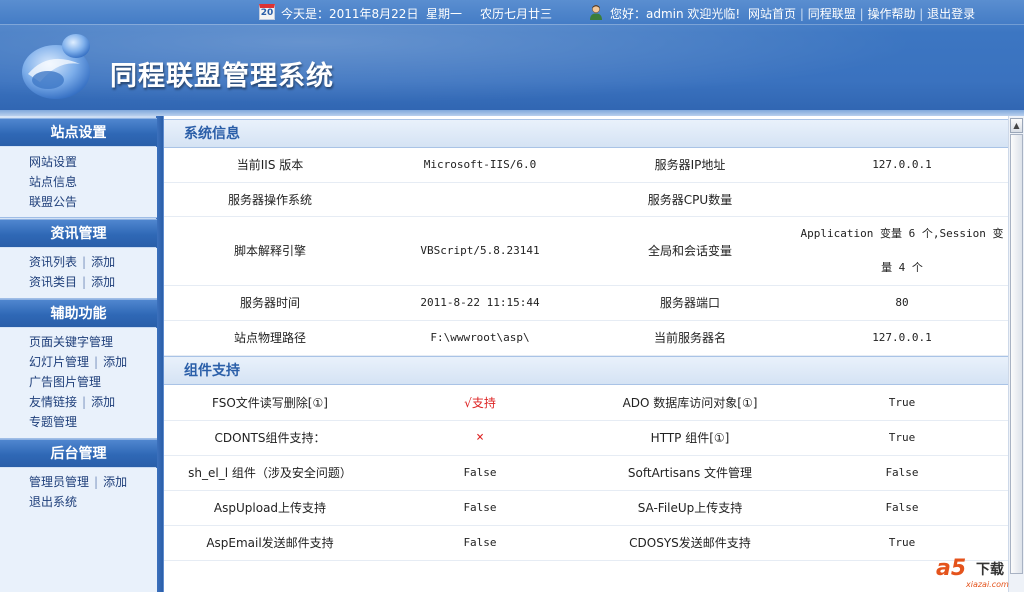 This screenshot has width=1024, height=592. I want to click on sidebar-group-aux-functions: 辅助功能, so click(78, 313).